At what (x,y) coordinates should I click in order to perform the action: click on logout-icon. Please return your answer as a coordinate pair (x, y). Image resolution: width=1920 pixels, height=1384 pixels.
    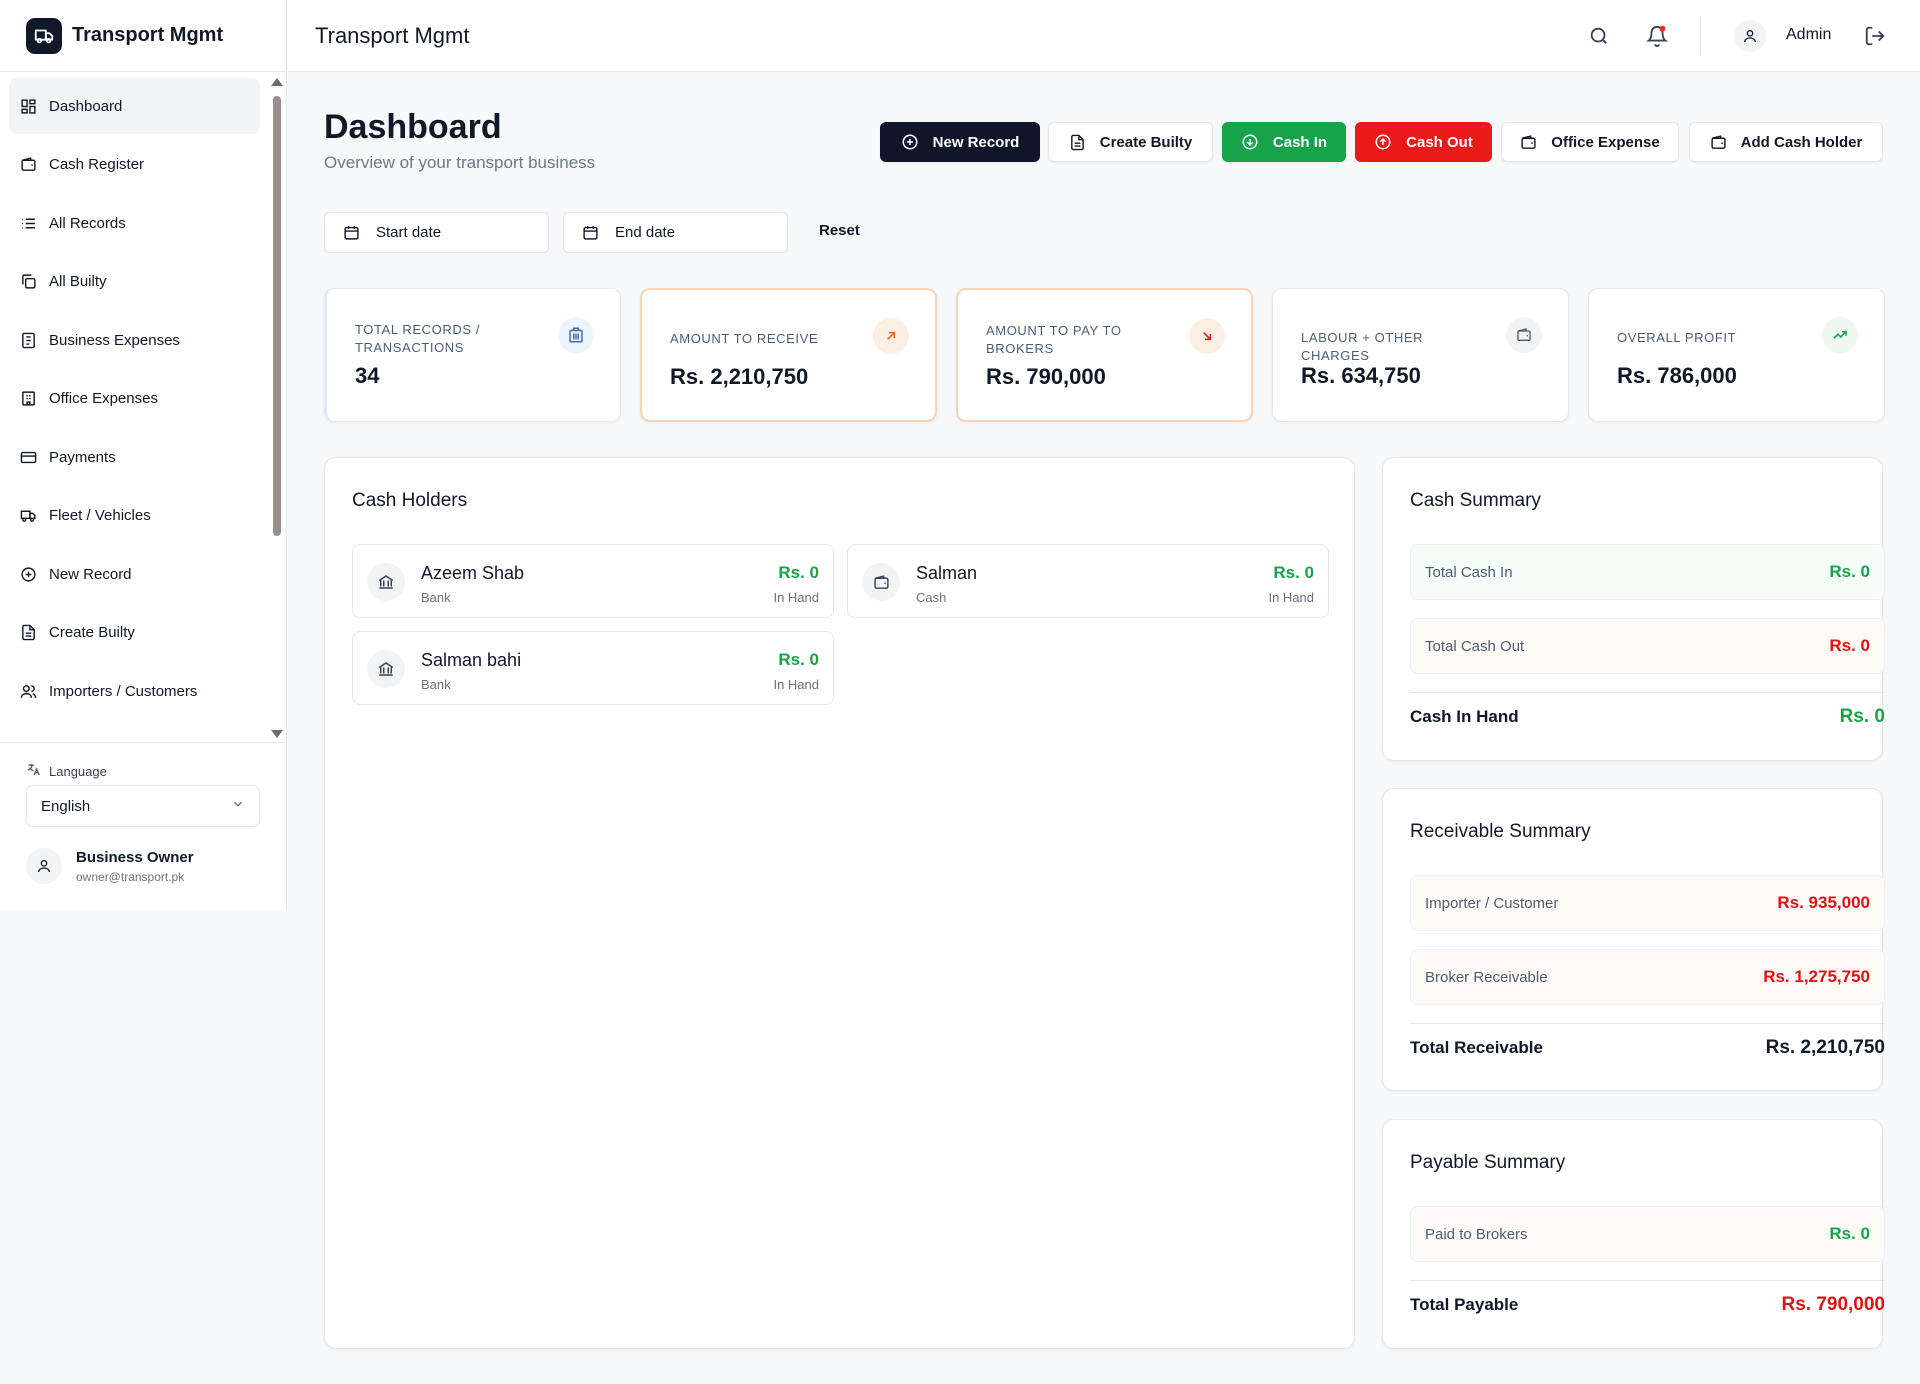
    Looking at the image, I should click on (1875, 36).